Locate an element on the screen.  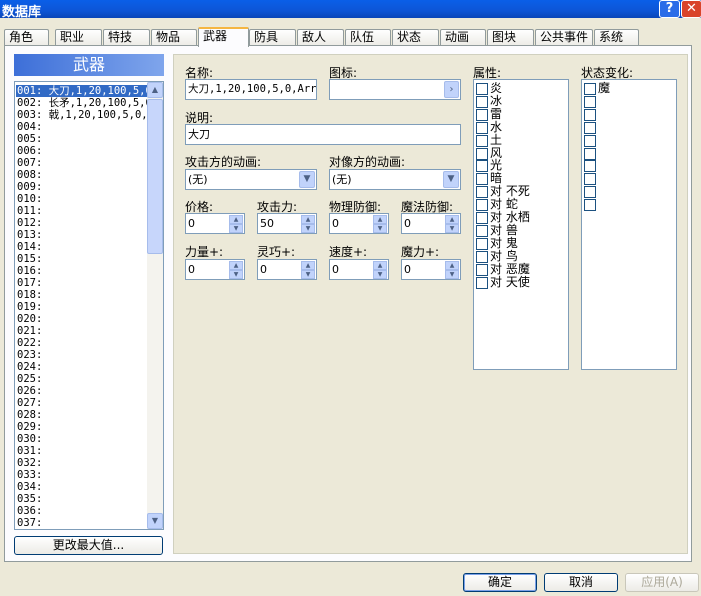
list-item: 011: is located at coordinates (81, 211).